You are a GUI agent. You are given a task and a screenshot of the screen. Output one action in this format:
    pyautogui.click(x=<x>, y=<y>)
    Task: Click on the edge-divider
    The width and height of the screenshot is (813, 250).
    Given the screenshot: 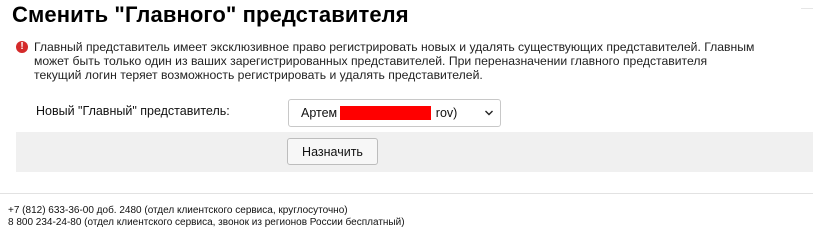 What is the action you would take?
    pyautogui.click(x=807, y=8)
    